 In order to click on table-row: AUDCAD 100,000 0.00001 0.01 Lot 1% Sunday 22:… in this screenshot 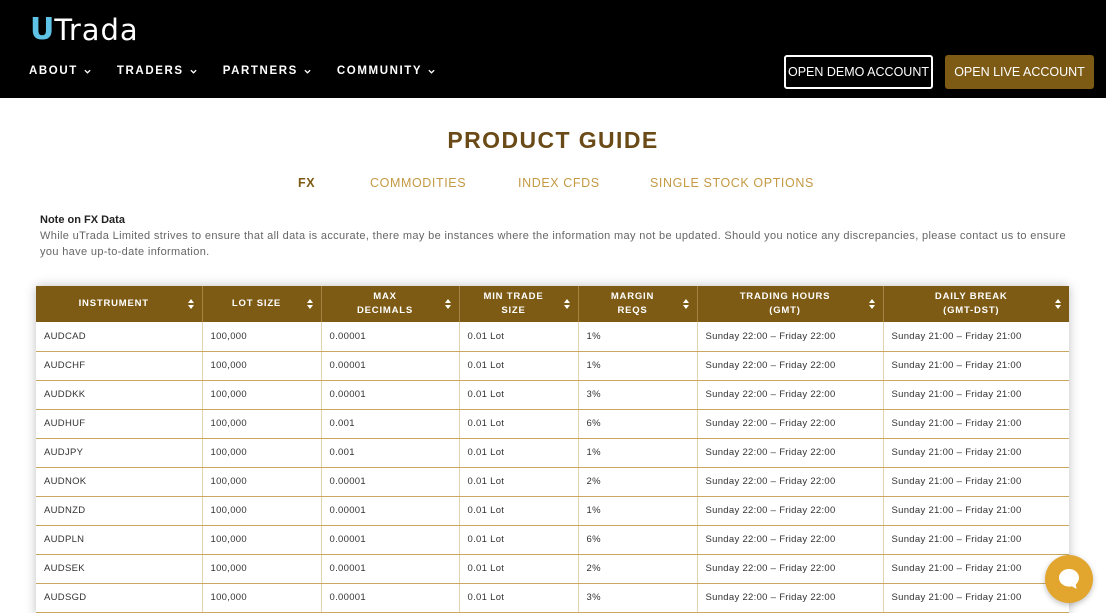, I will do `click(552, 337)`.